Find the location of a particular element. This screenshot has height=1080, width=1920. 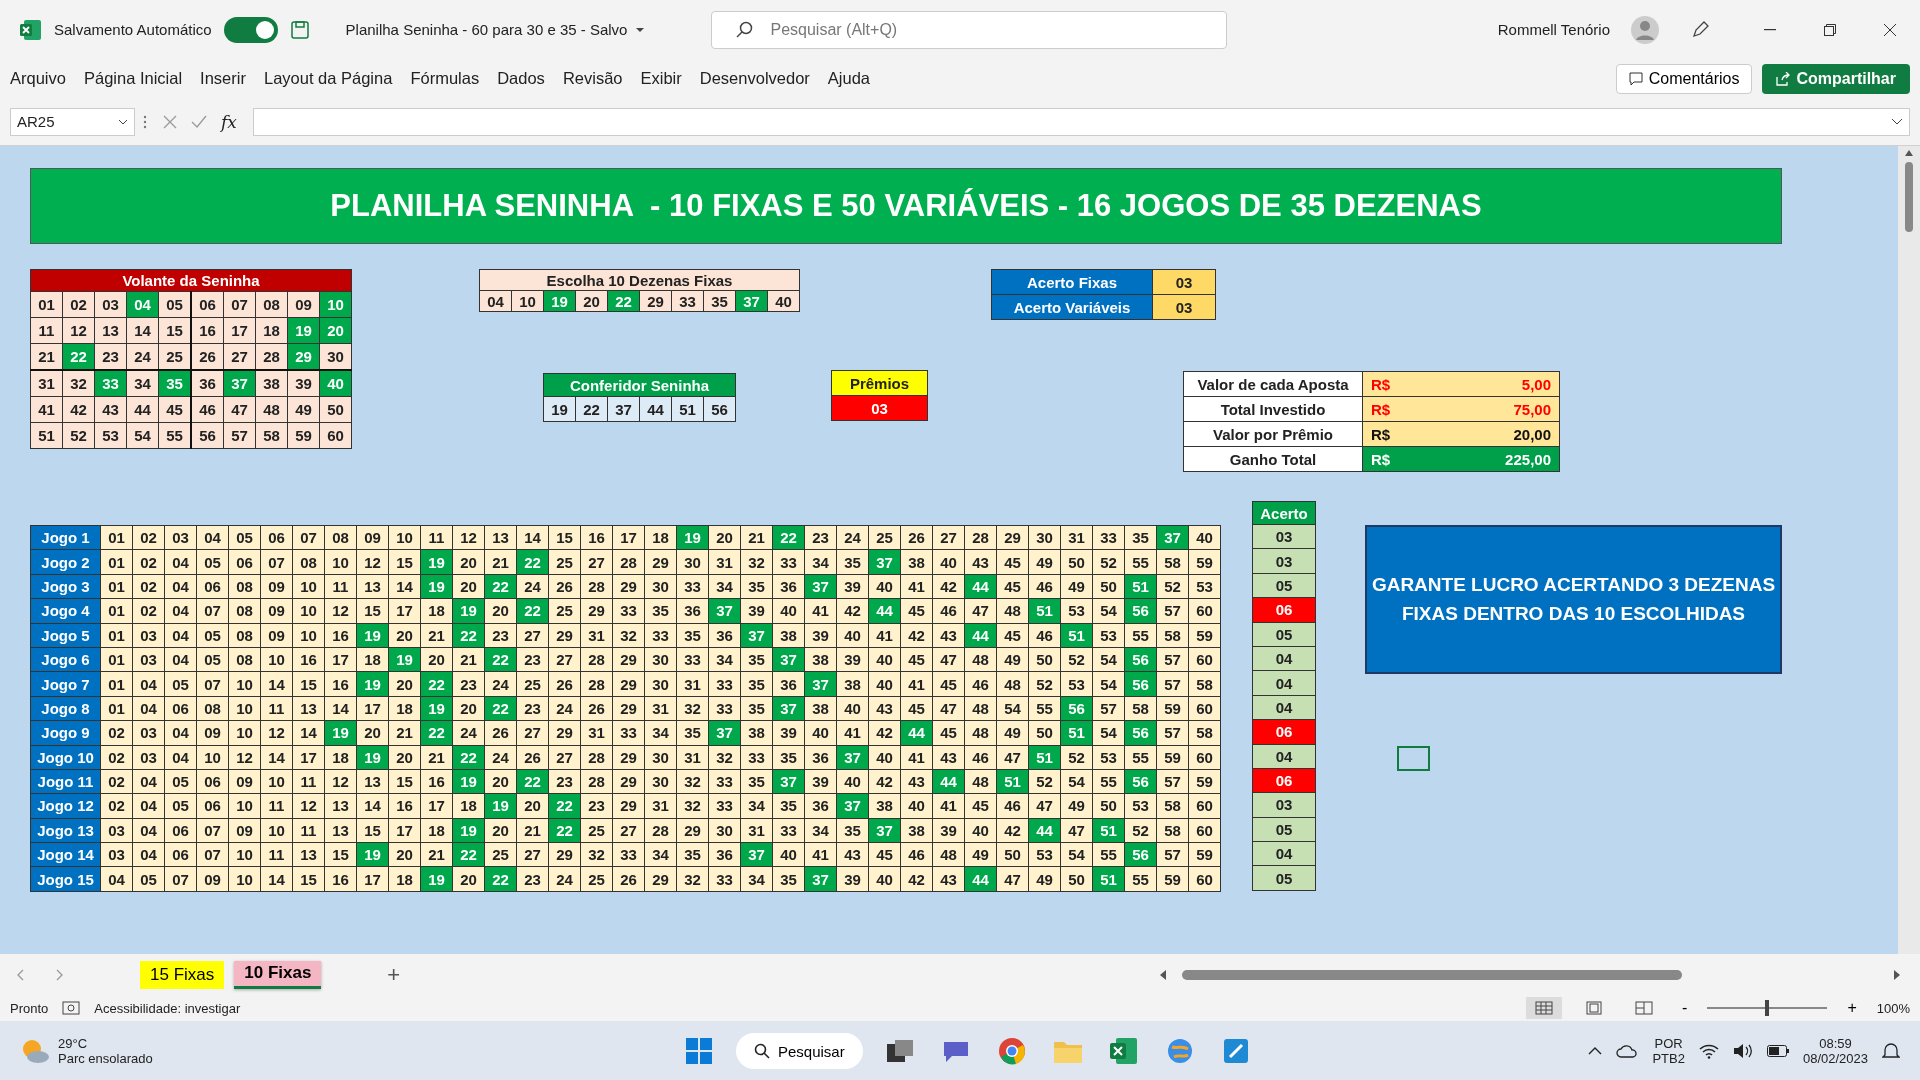

windows-logo-icon is located at coordinates (699, 1051).